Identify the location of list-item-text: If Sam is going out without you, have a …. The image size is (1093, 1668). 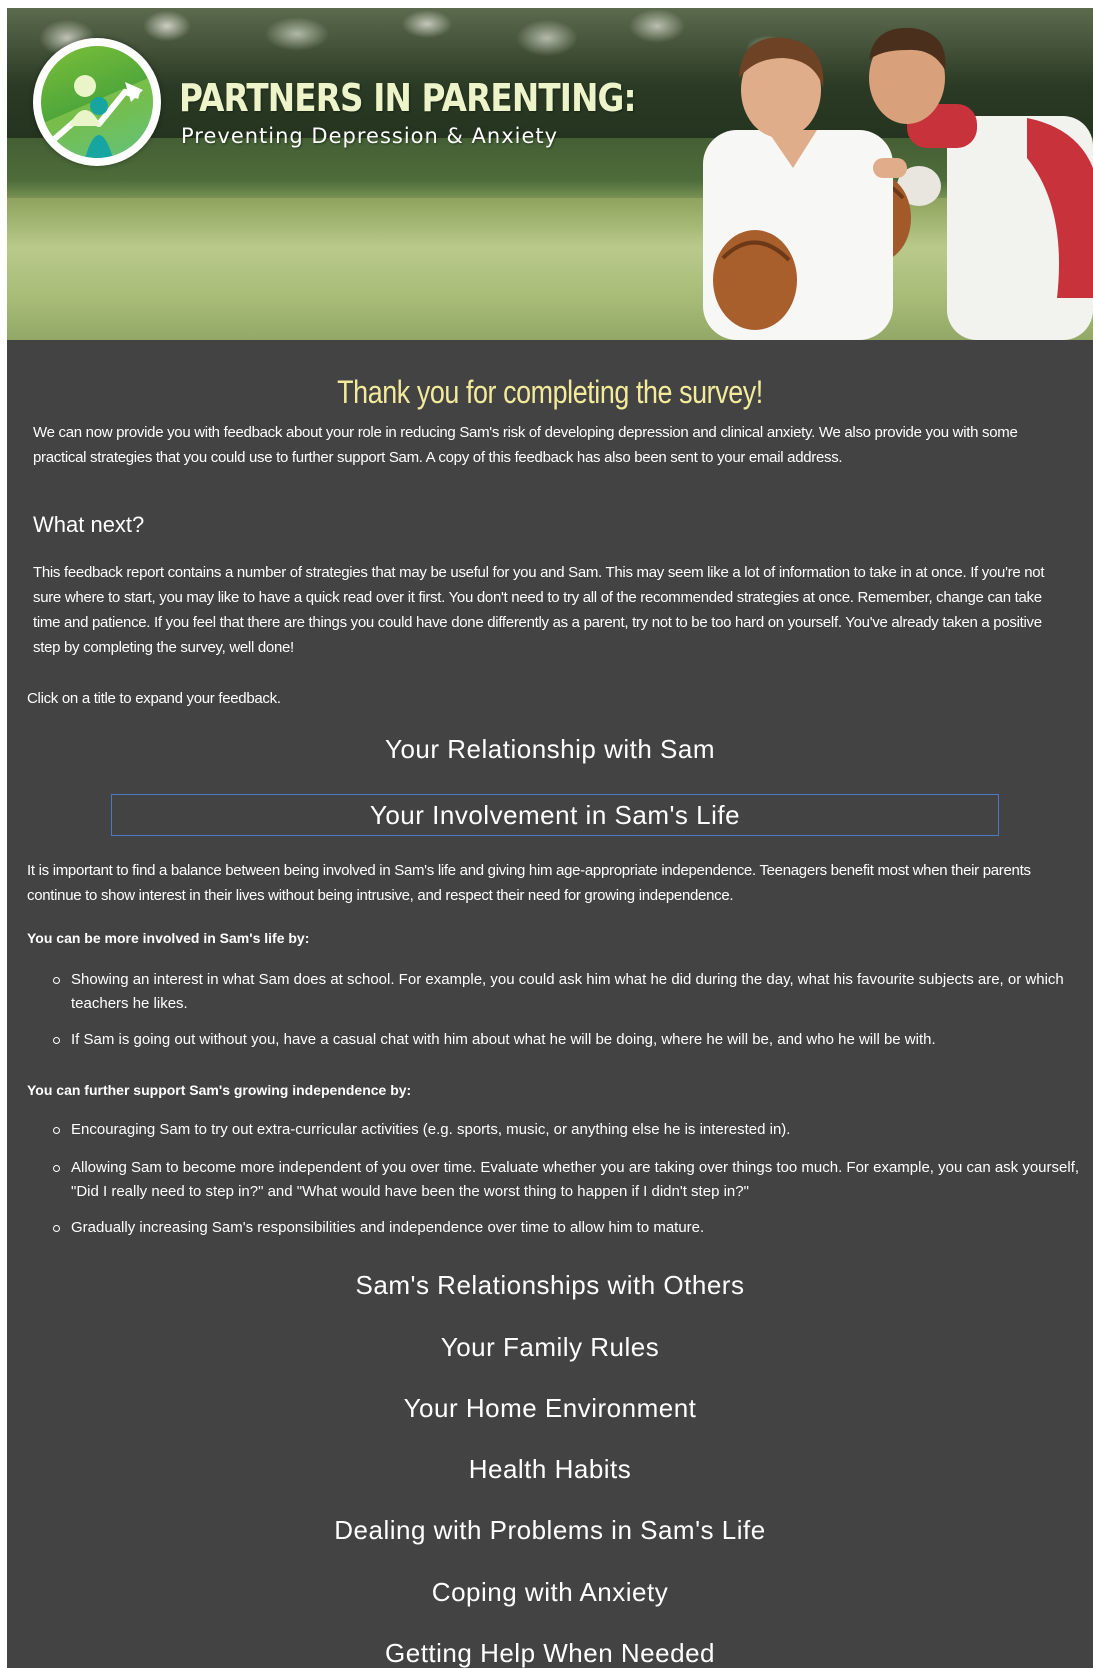
(503, 1039).